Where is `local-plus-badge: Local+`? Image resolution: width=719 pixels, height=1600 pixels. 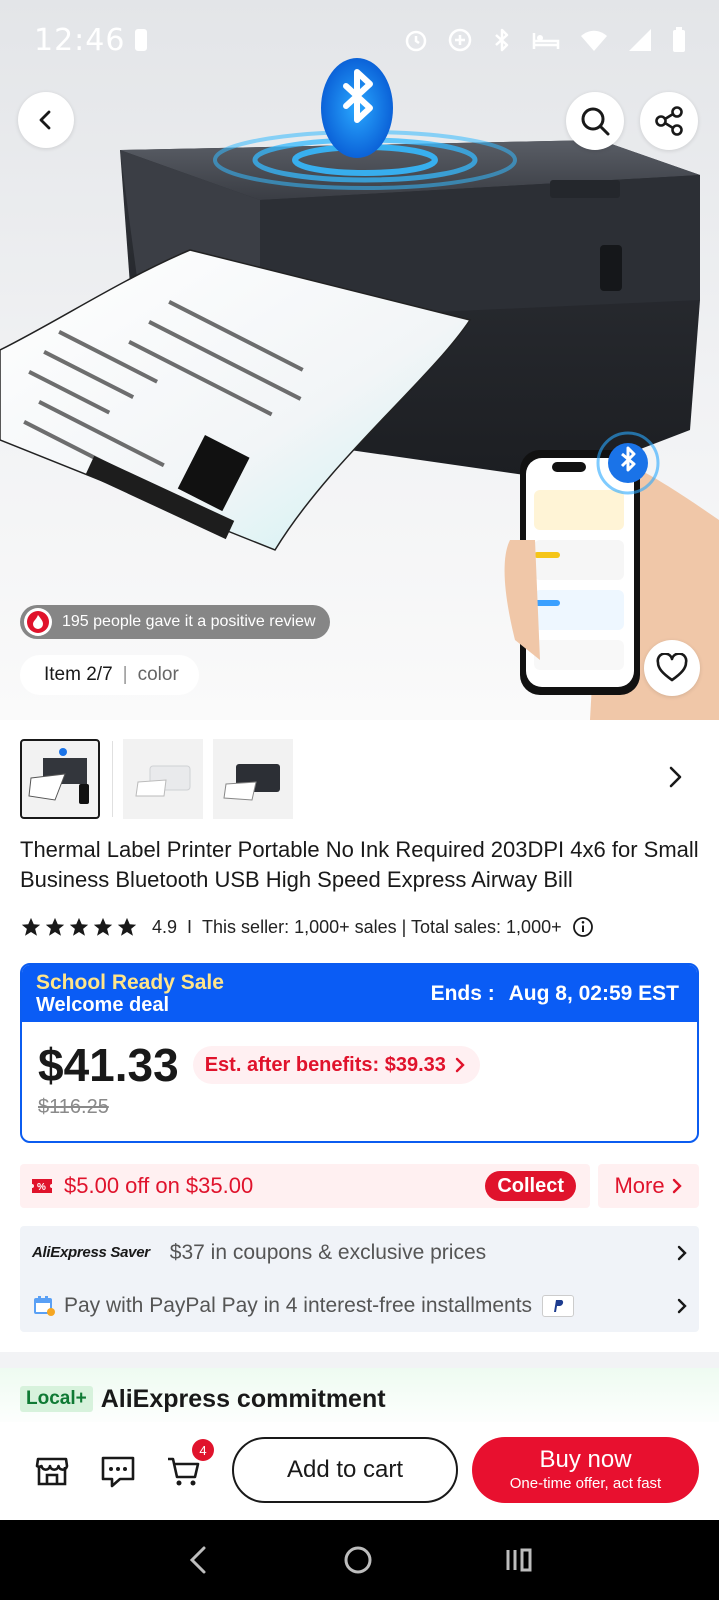 local-plus-badge: Local+ is located at coordinates (56, 1399).